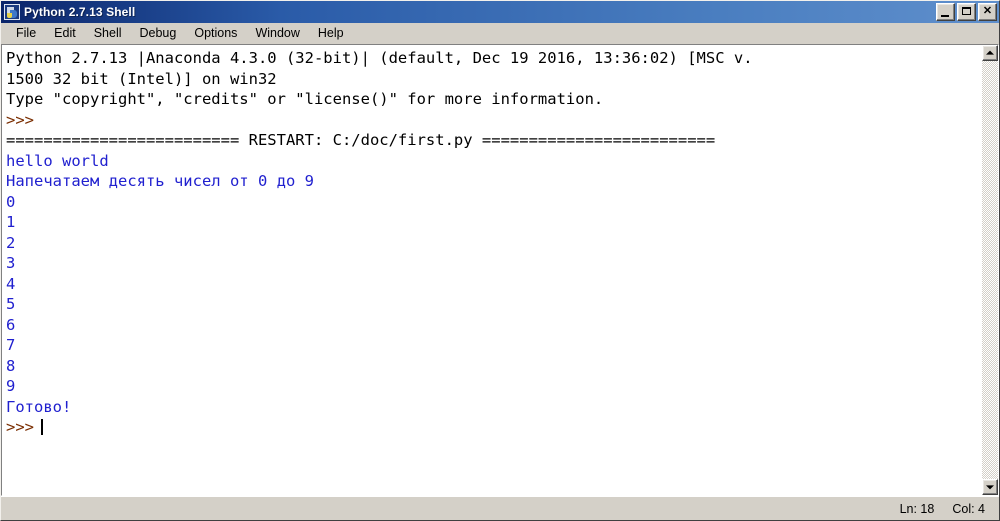  I want to click on console-line: 1500 32 bit (Intel)] on win32, so click(493, 79).